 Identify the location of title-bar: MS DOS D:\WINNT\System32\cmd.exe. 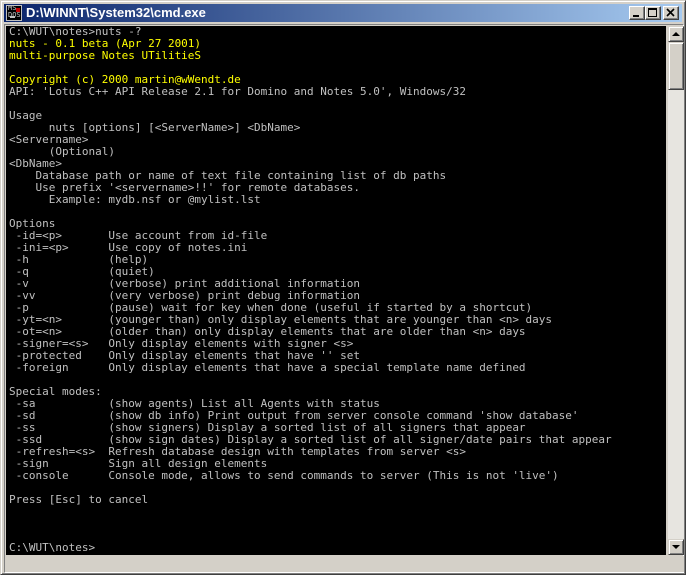
(343, 13).